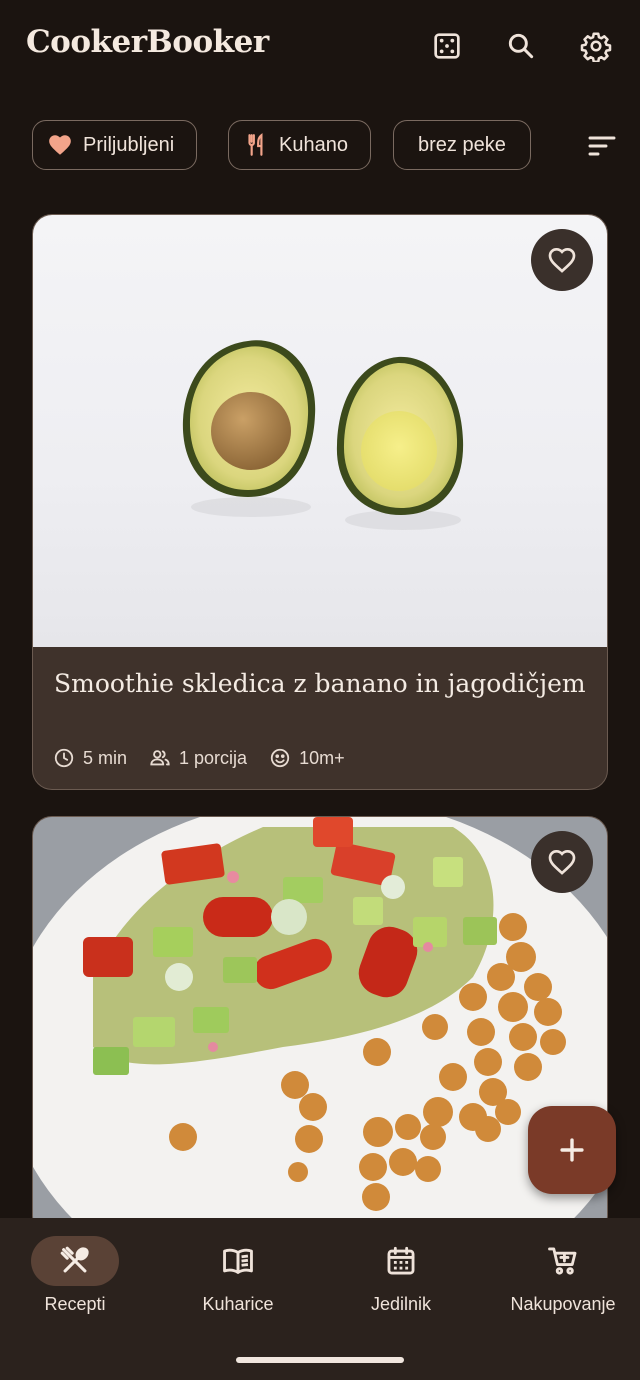 The height and width of the screenshot is (1380, 640). What do you see at coordinates (401, 1304) in the screenshot?
I see `nav-label: Jedilnik` at bounding box center [401, 1304].